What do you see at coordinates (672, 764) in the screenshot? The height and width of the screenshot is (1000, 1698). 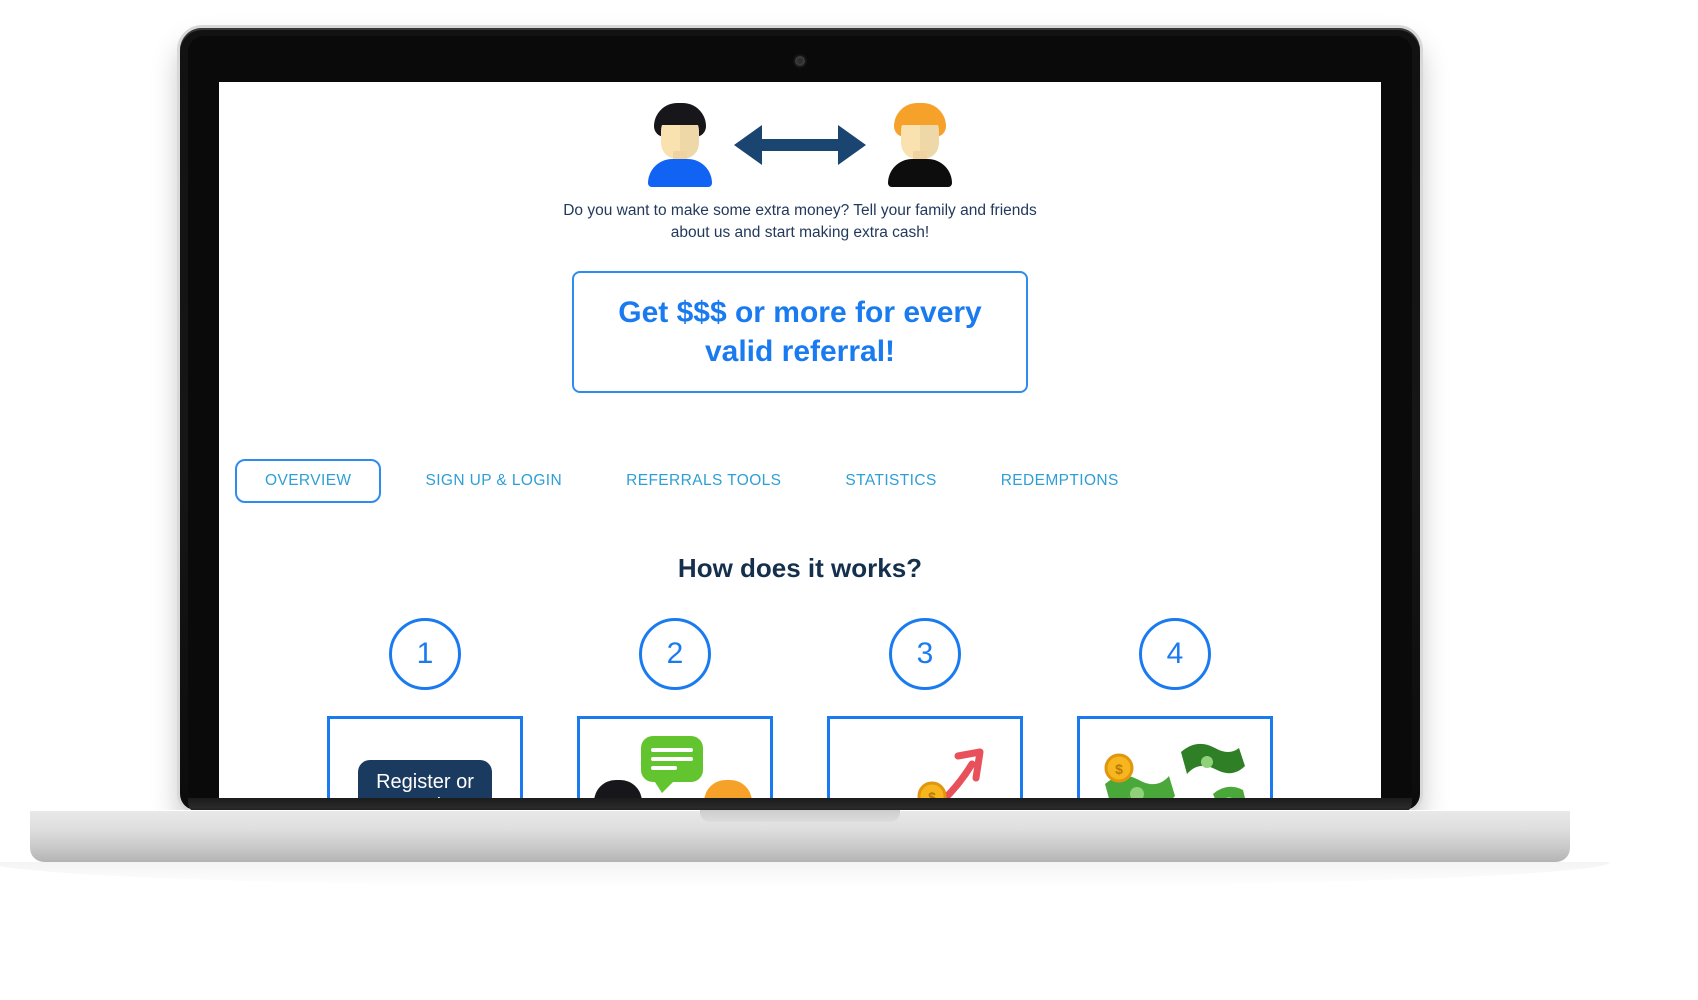 I see `speech-bubble-icon` at bounding box center [672, 764].